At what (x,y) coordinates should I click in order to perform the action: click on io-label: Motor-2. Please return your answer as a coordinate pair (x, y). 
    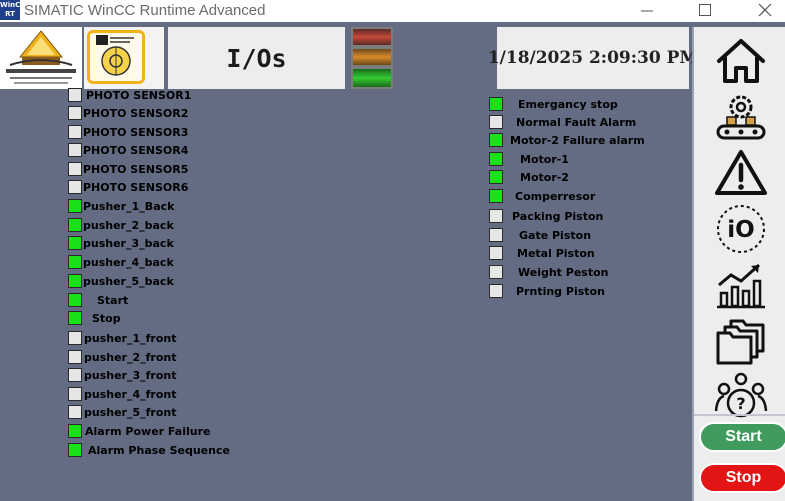
    Looking at the image, I should click on (544, 177).